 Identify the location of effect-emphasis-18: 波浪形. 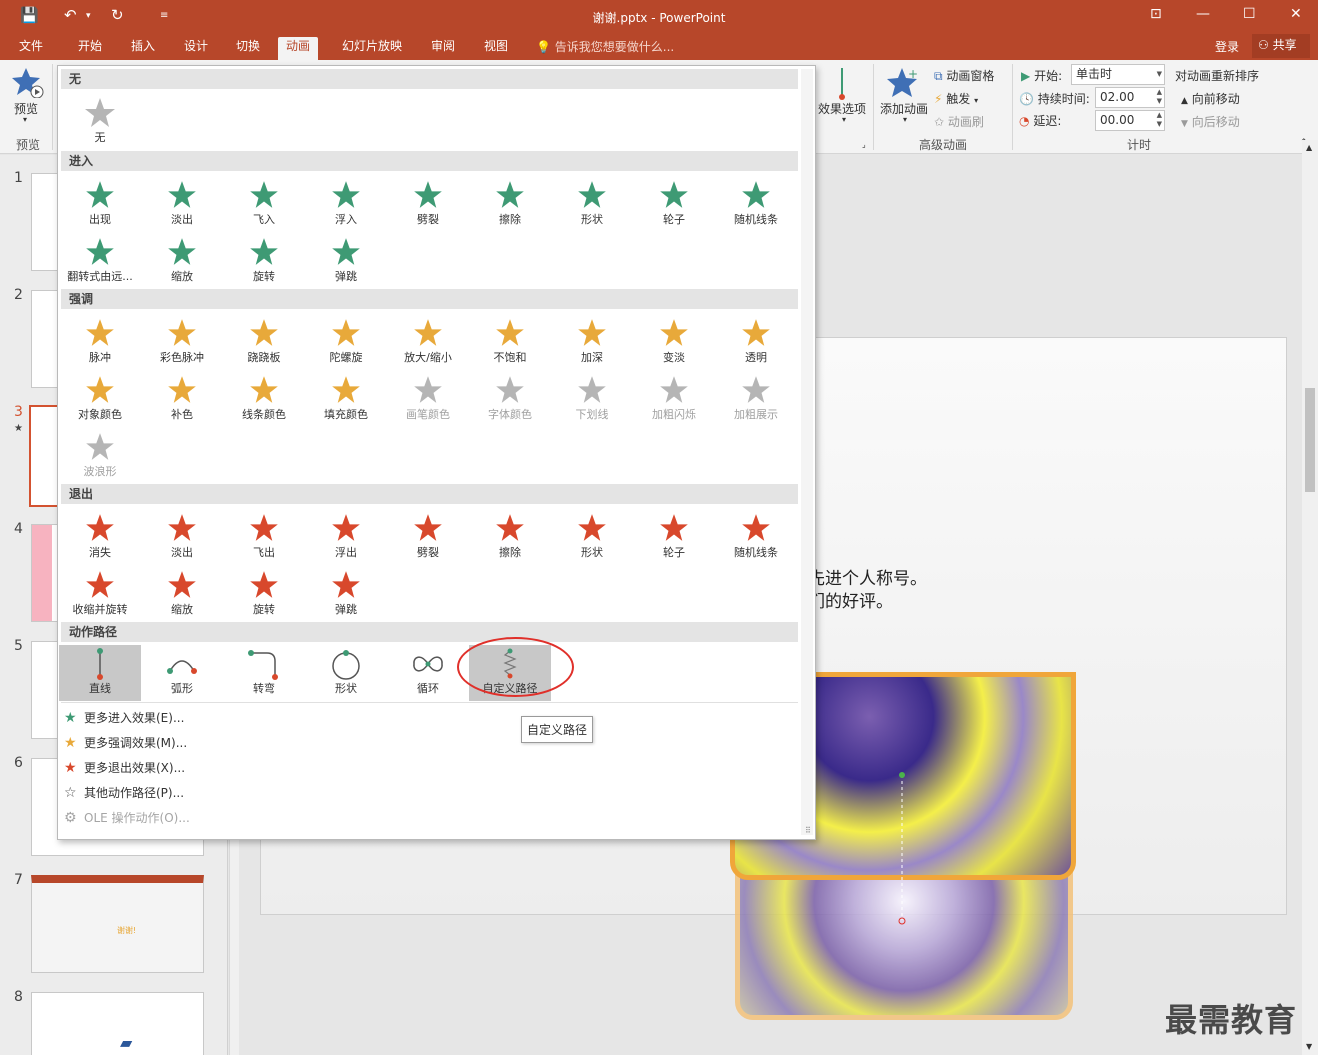
(100, 456).